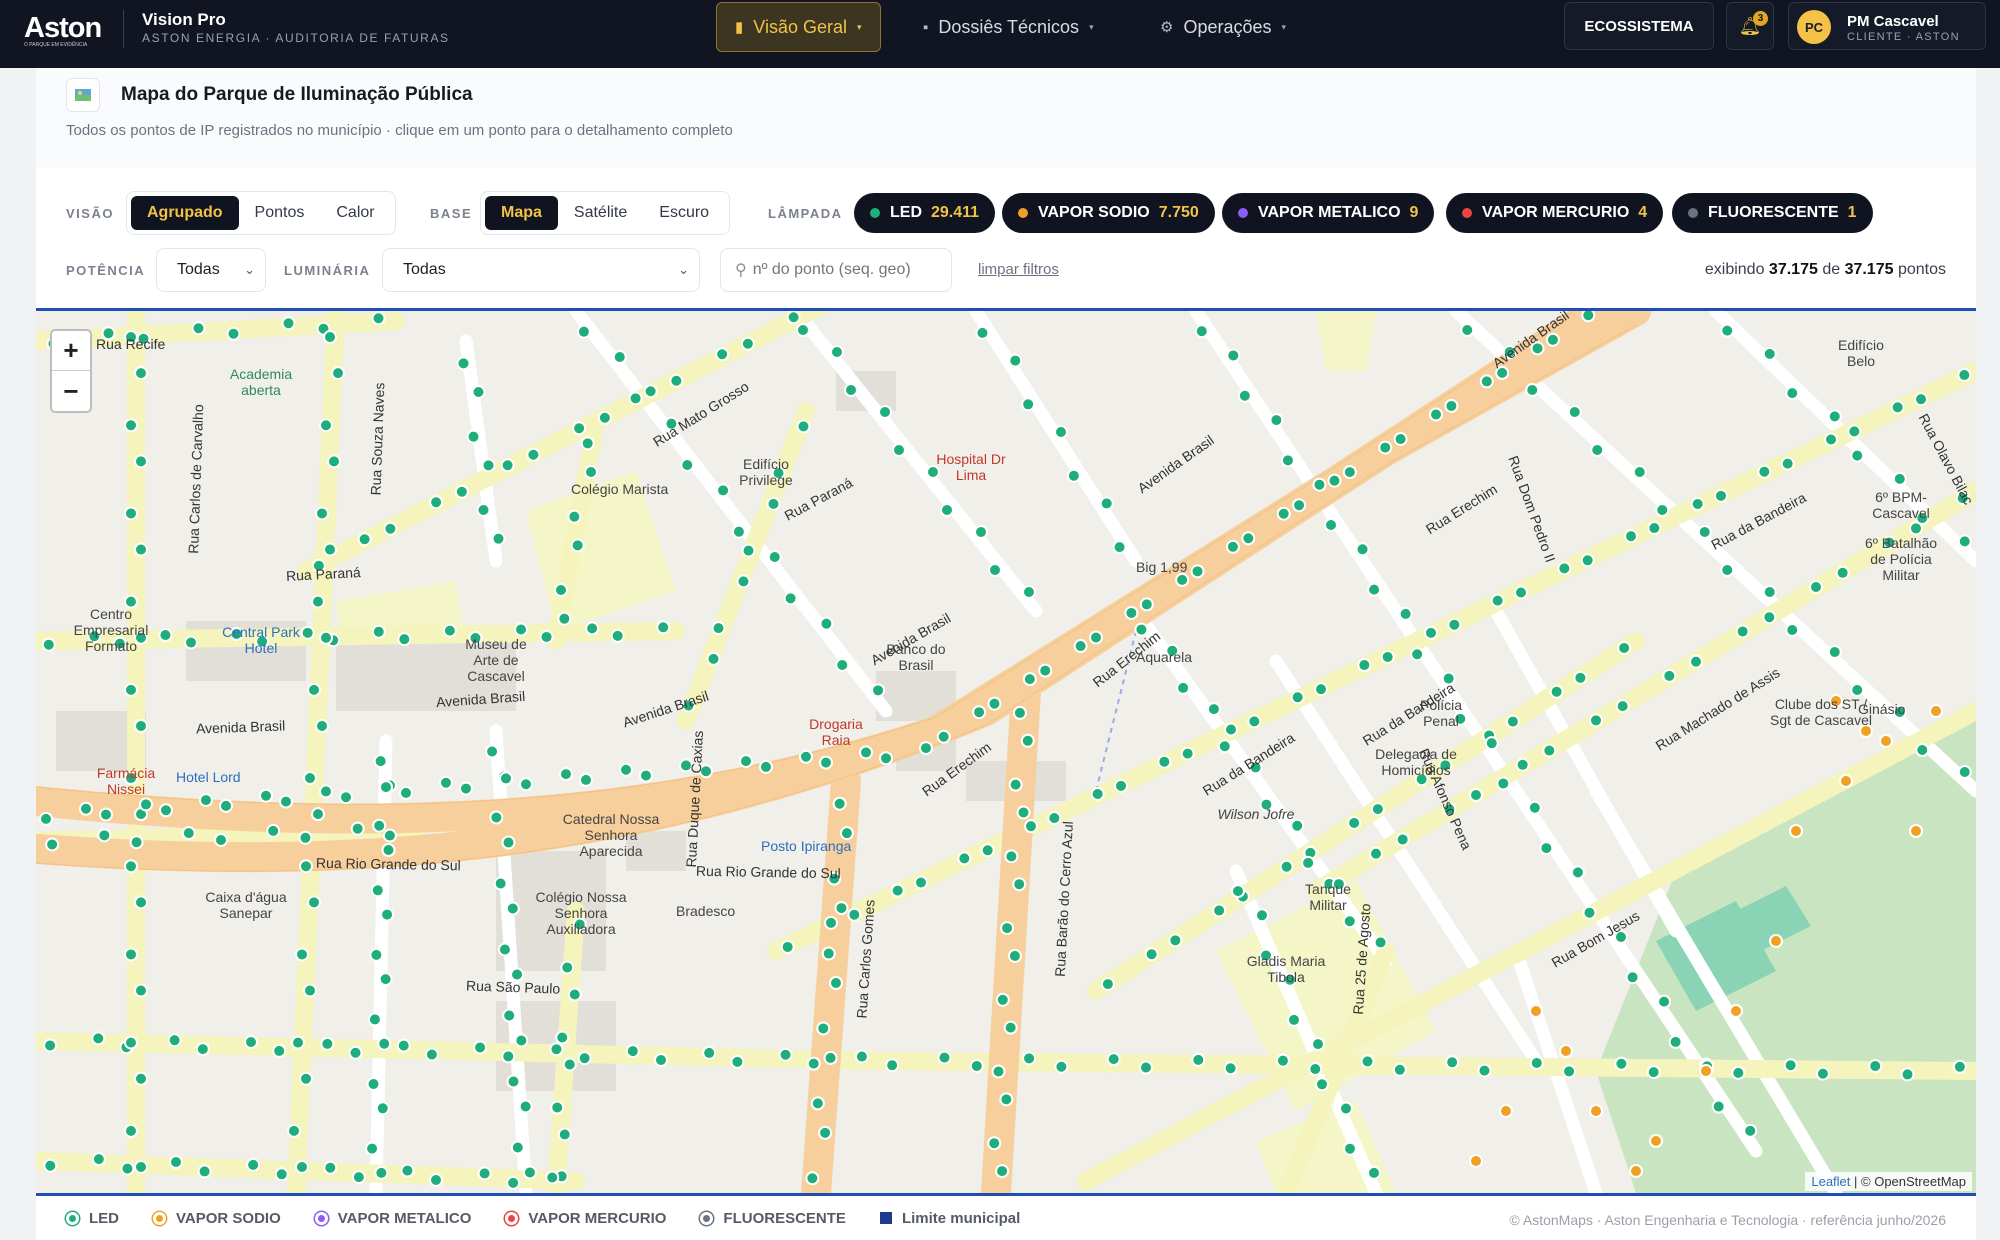 This screenshot has width=2000, height=1240. I want to click on potencia-select: Todas ⌄, so click(211, 270).